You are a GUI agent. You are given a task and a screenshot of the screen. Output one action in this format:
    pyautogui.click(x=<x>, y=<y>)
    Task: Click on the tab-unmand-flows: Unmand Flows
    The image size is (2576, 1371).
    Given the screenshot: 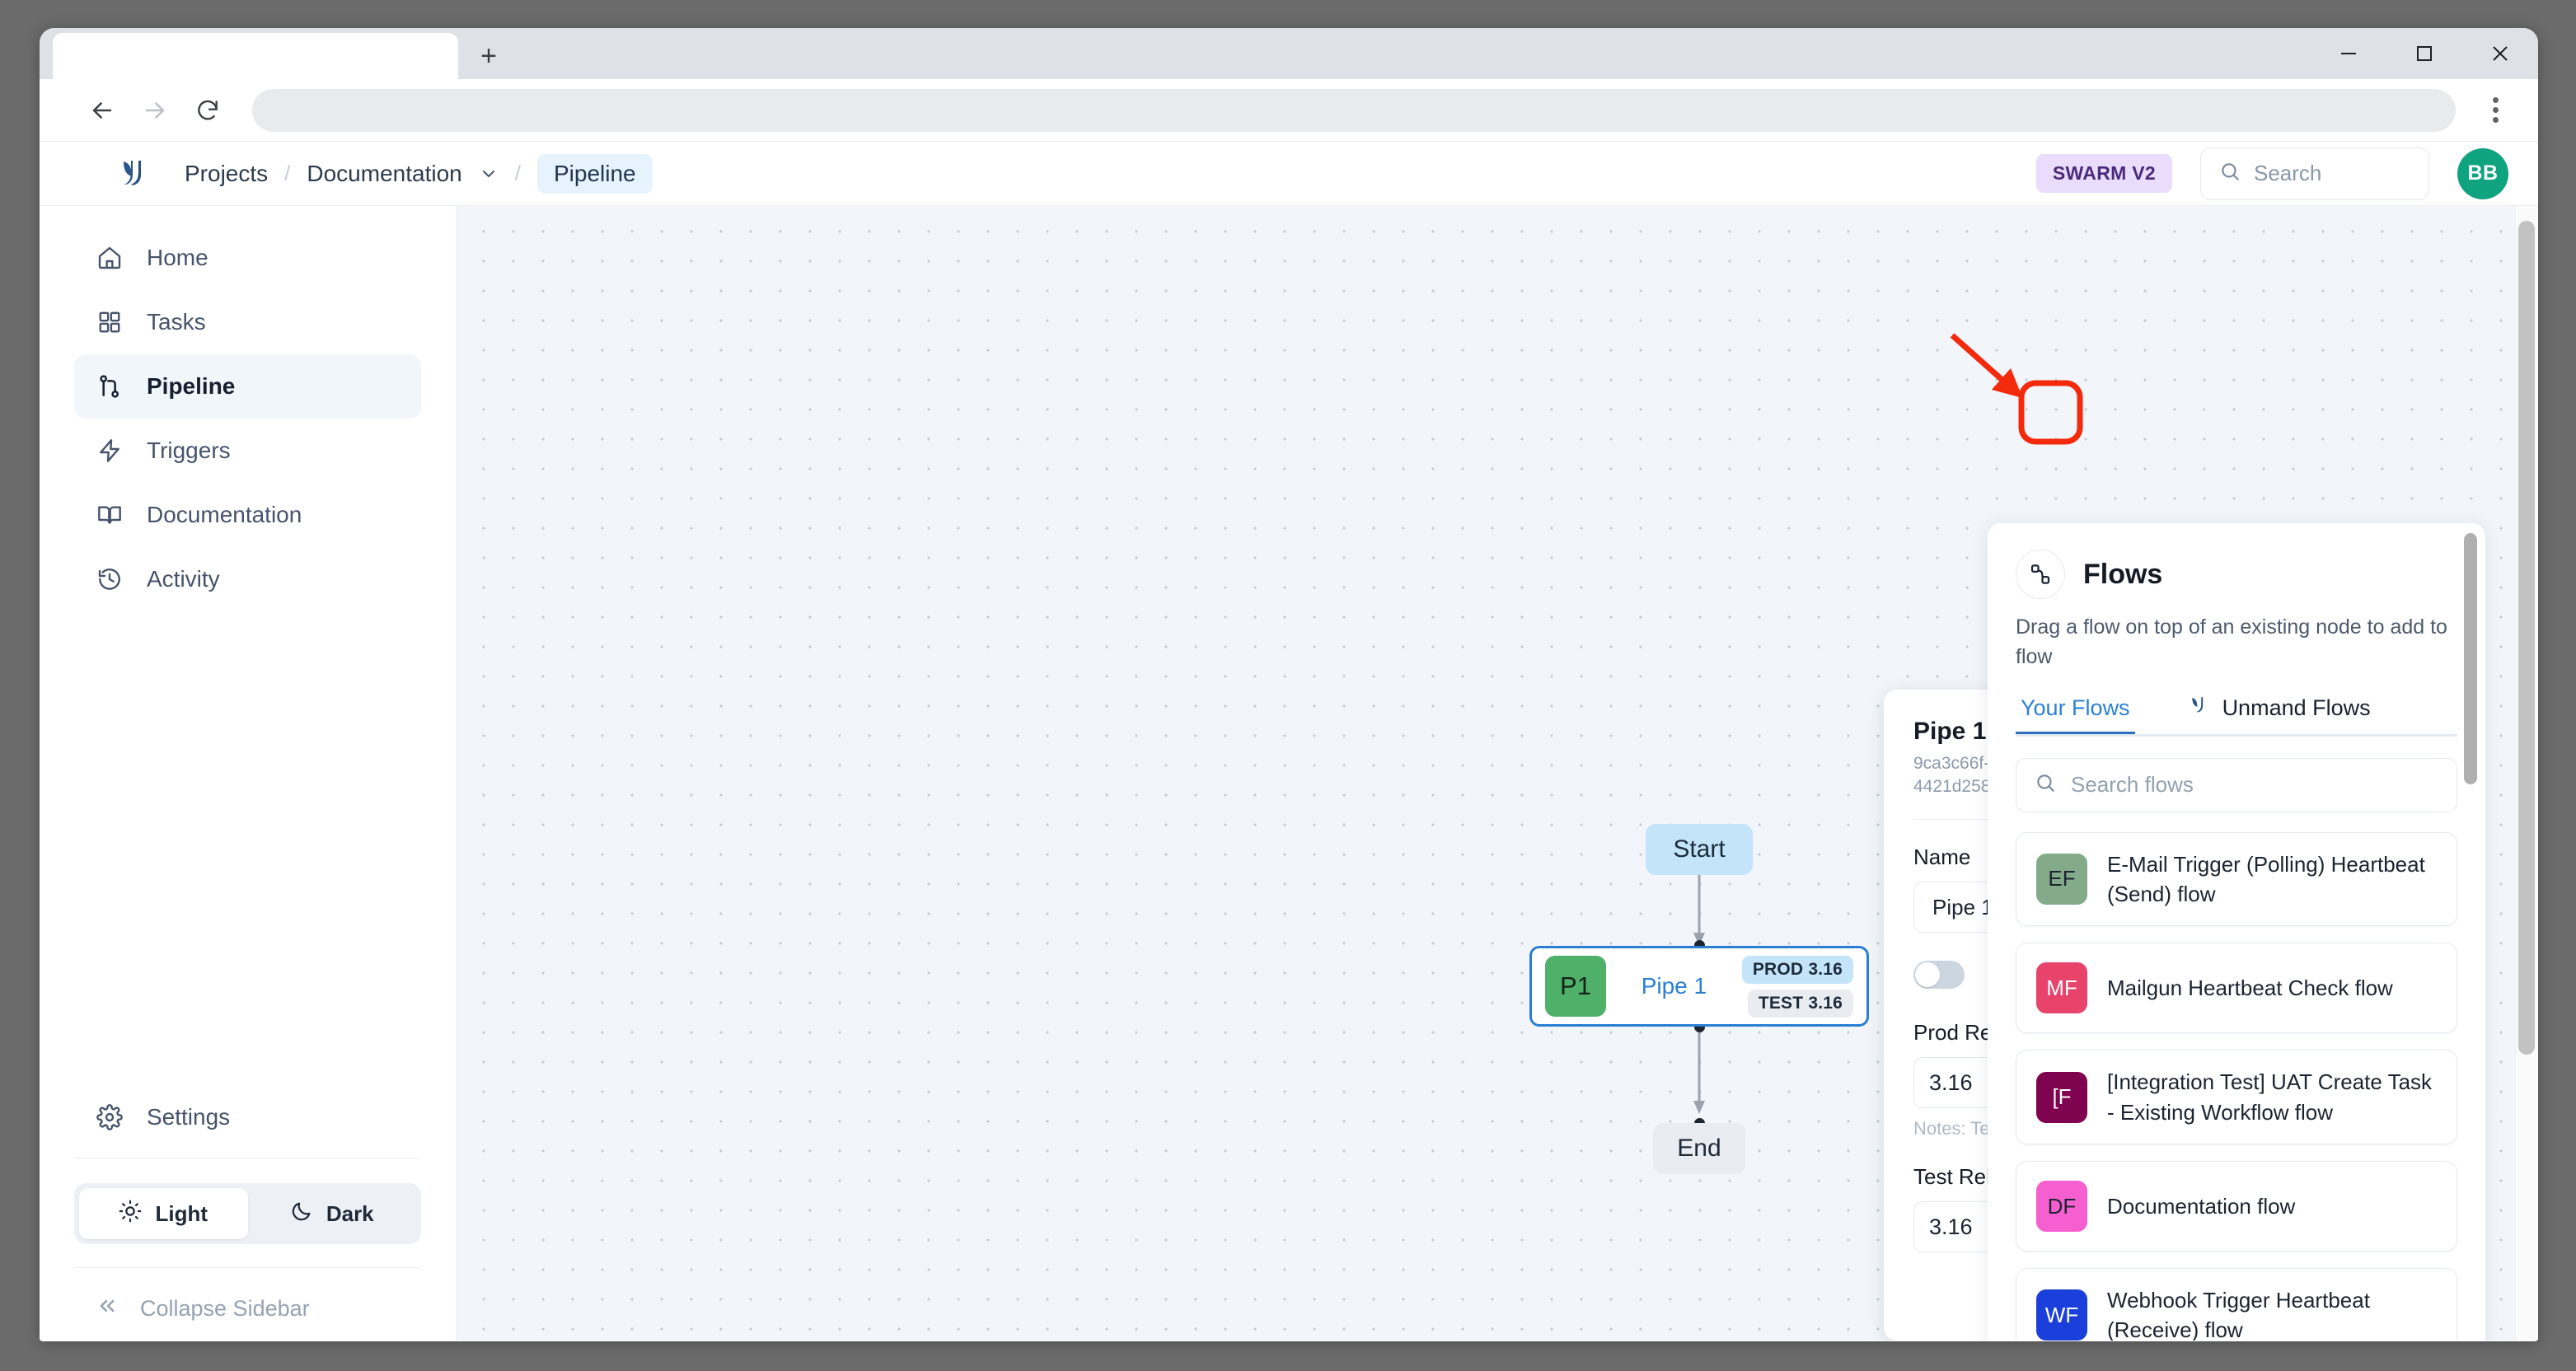 What is the action you would take?
    pyautogui.click(x=2278, y=714)
    